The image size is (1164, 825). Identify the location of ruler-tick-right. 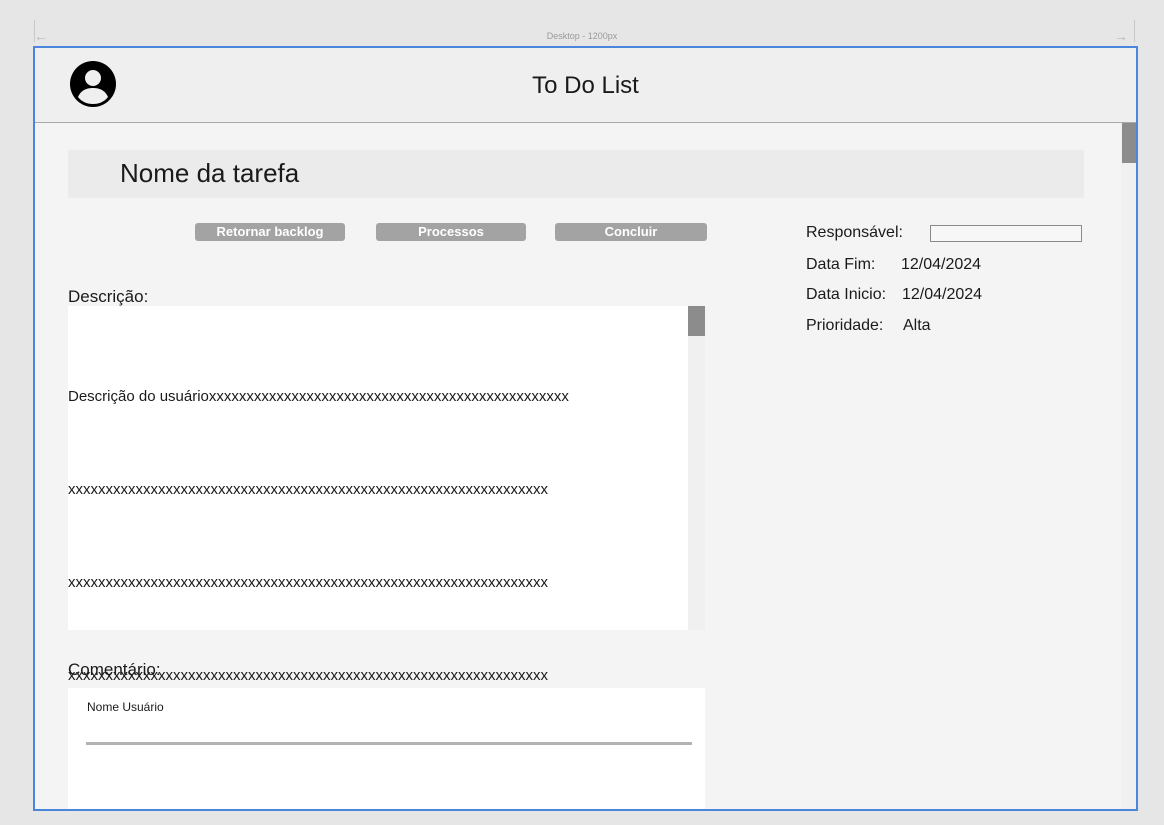
(1134, 31).